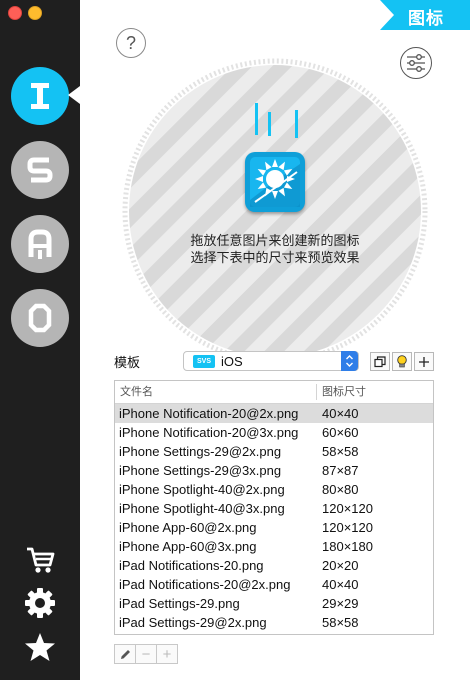 Image resolution: width=470 pixels, height=680 pixels. Describe the element at coordinates (426, 19) in the screenshot. I see `page-title: 图标` at that location.